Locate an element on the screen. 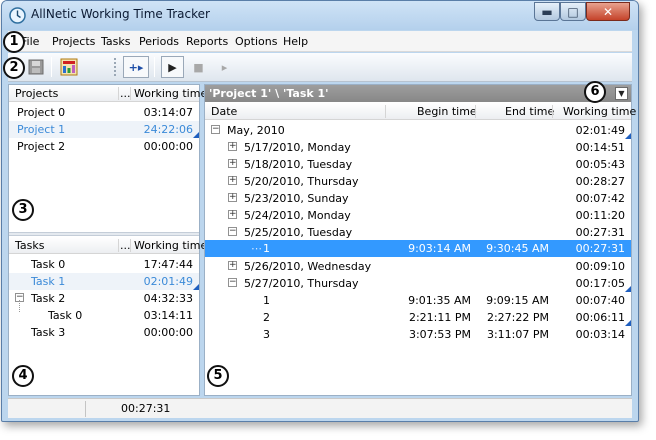 This screenshot has width=656, height=440. menu-projects: Projects is located at coordinates (73, 41).